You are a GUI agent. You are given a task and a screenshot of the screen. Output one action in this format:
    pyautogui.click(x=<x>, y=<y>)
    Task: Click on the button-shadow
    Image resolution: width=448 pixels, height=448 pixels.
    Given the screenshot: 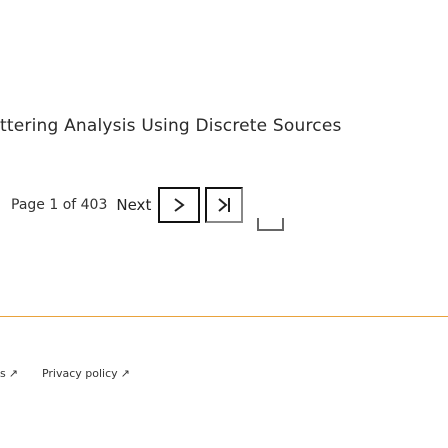 What is the action you would take?
    pyautogui.click(x=270, y=224)
    